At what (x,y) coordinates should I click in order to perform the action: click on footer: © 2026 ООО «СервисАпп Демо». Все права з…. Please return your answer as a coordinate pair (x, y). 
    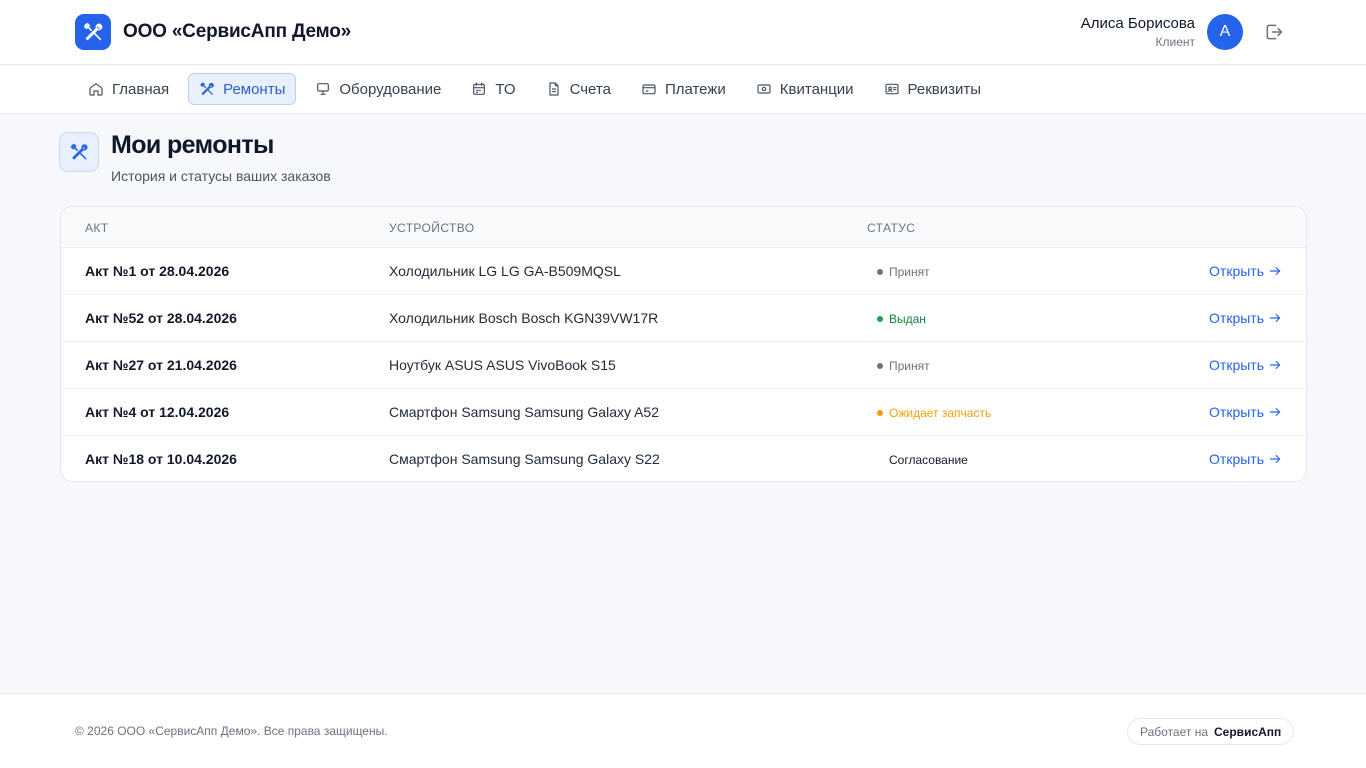
    Looking at the image, I should click on (683, 730).